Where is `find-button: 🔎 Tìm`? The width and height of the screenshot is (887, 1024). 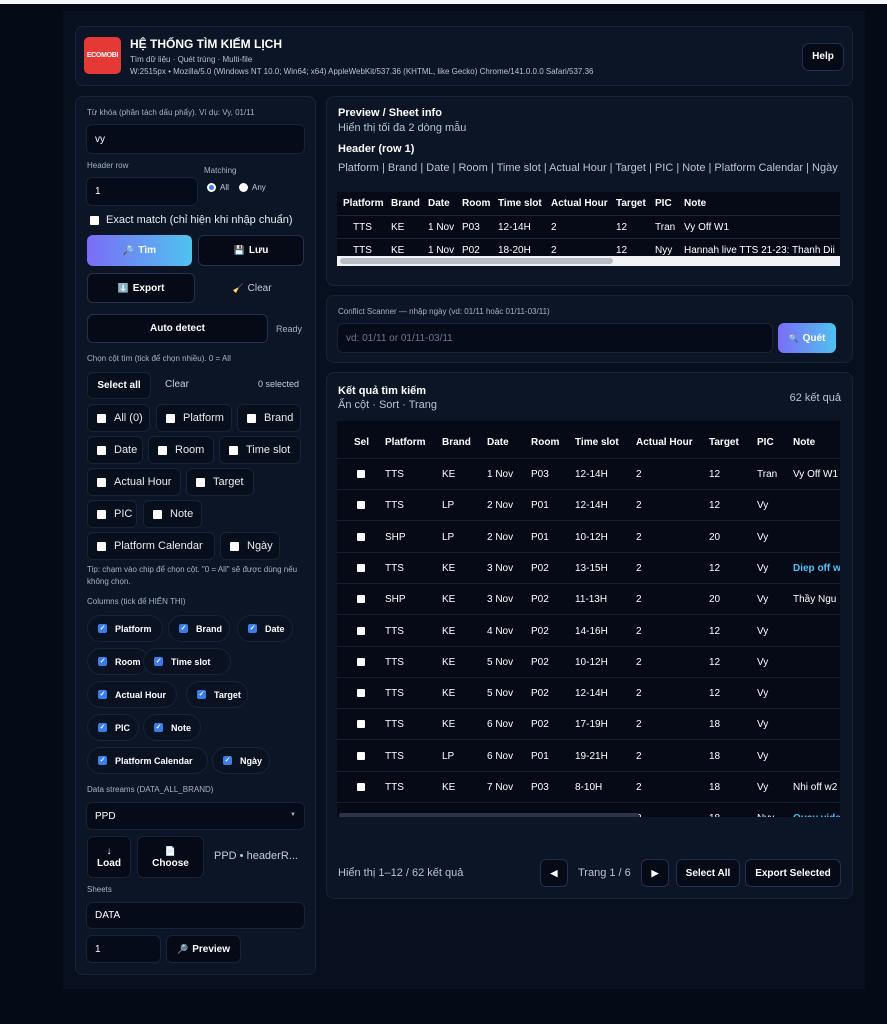
find-button: 🔎 Tìm is located at coordinates (139, 250).